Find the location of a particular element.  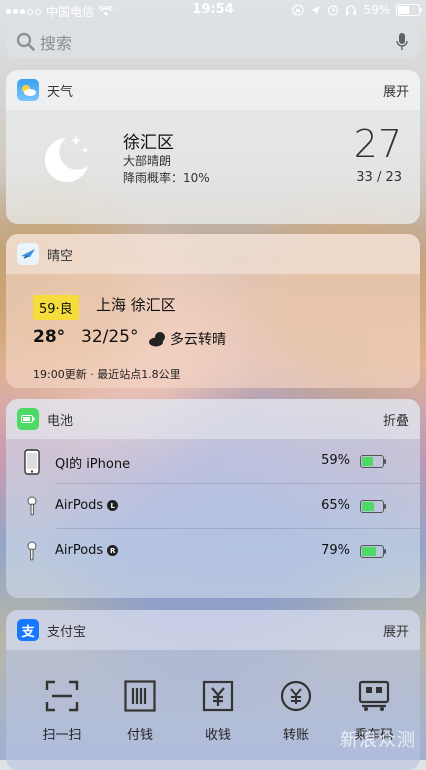

search-placeholder: 搜索 is located at coordinates (56, 43).